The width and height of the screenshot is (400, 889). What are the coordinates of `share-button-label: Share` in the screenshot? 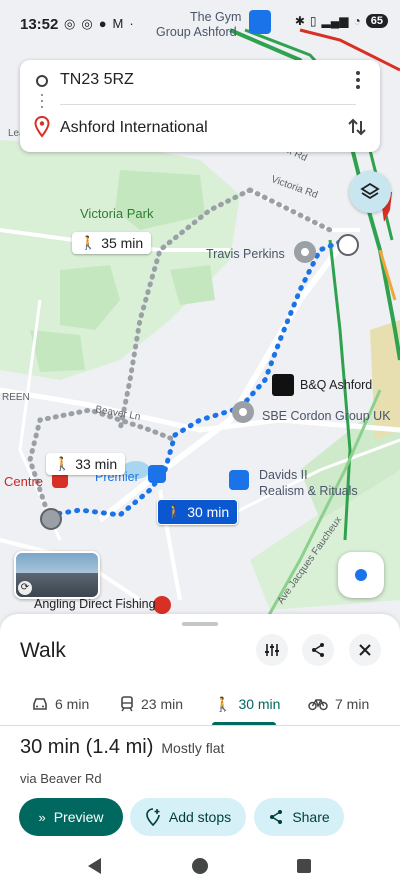 It's located at (311, 817).